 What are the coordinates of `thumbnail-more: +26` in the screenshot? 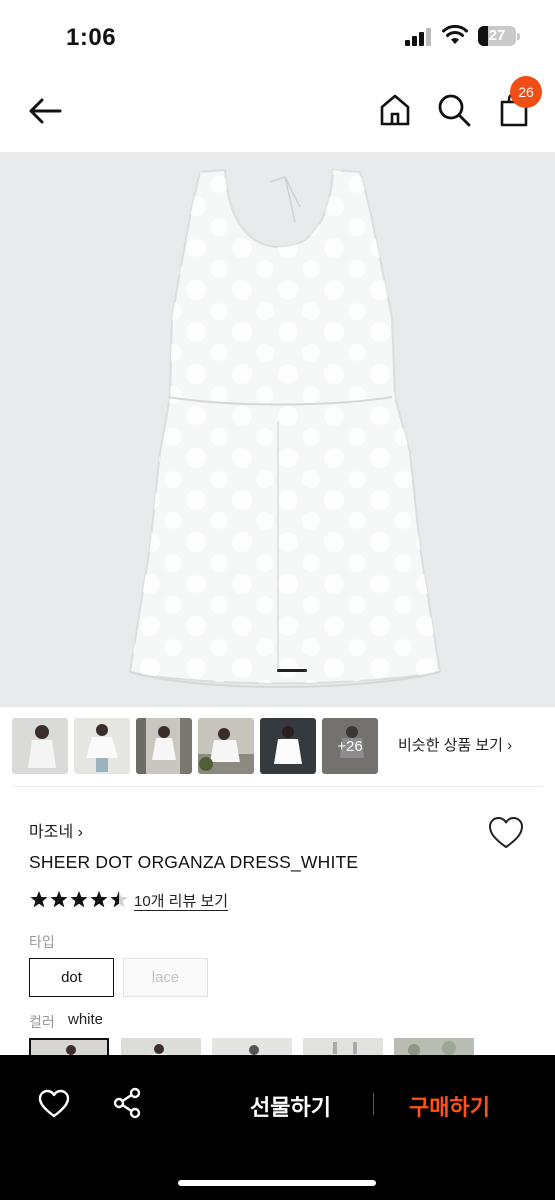 It's located at (350, 746).